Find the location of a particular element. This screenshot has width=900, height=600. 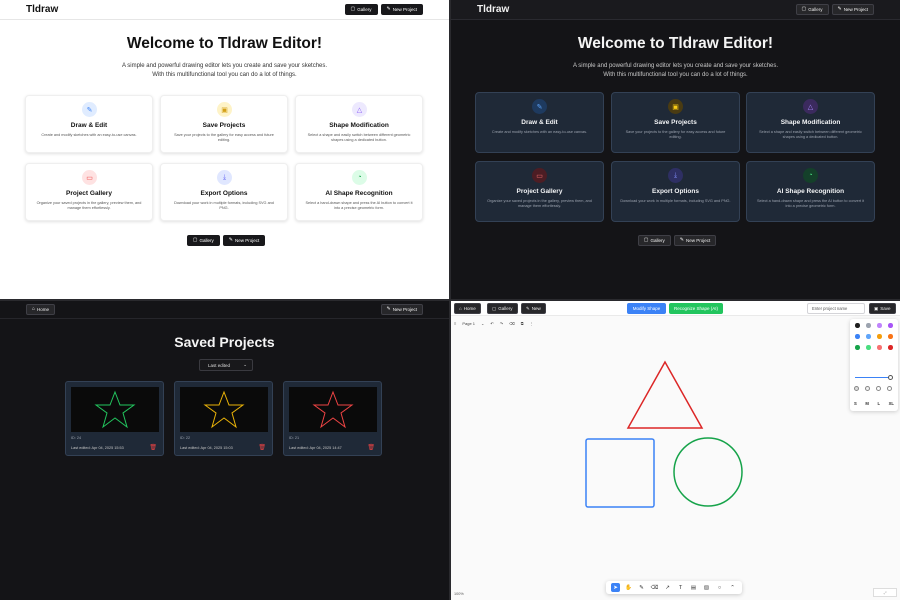

fill-solid-option is located at coordinates (878, 388).